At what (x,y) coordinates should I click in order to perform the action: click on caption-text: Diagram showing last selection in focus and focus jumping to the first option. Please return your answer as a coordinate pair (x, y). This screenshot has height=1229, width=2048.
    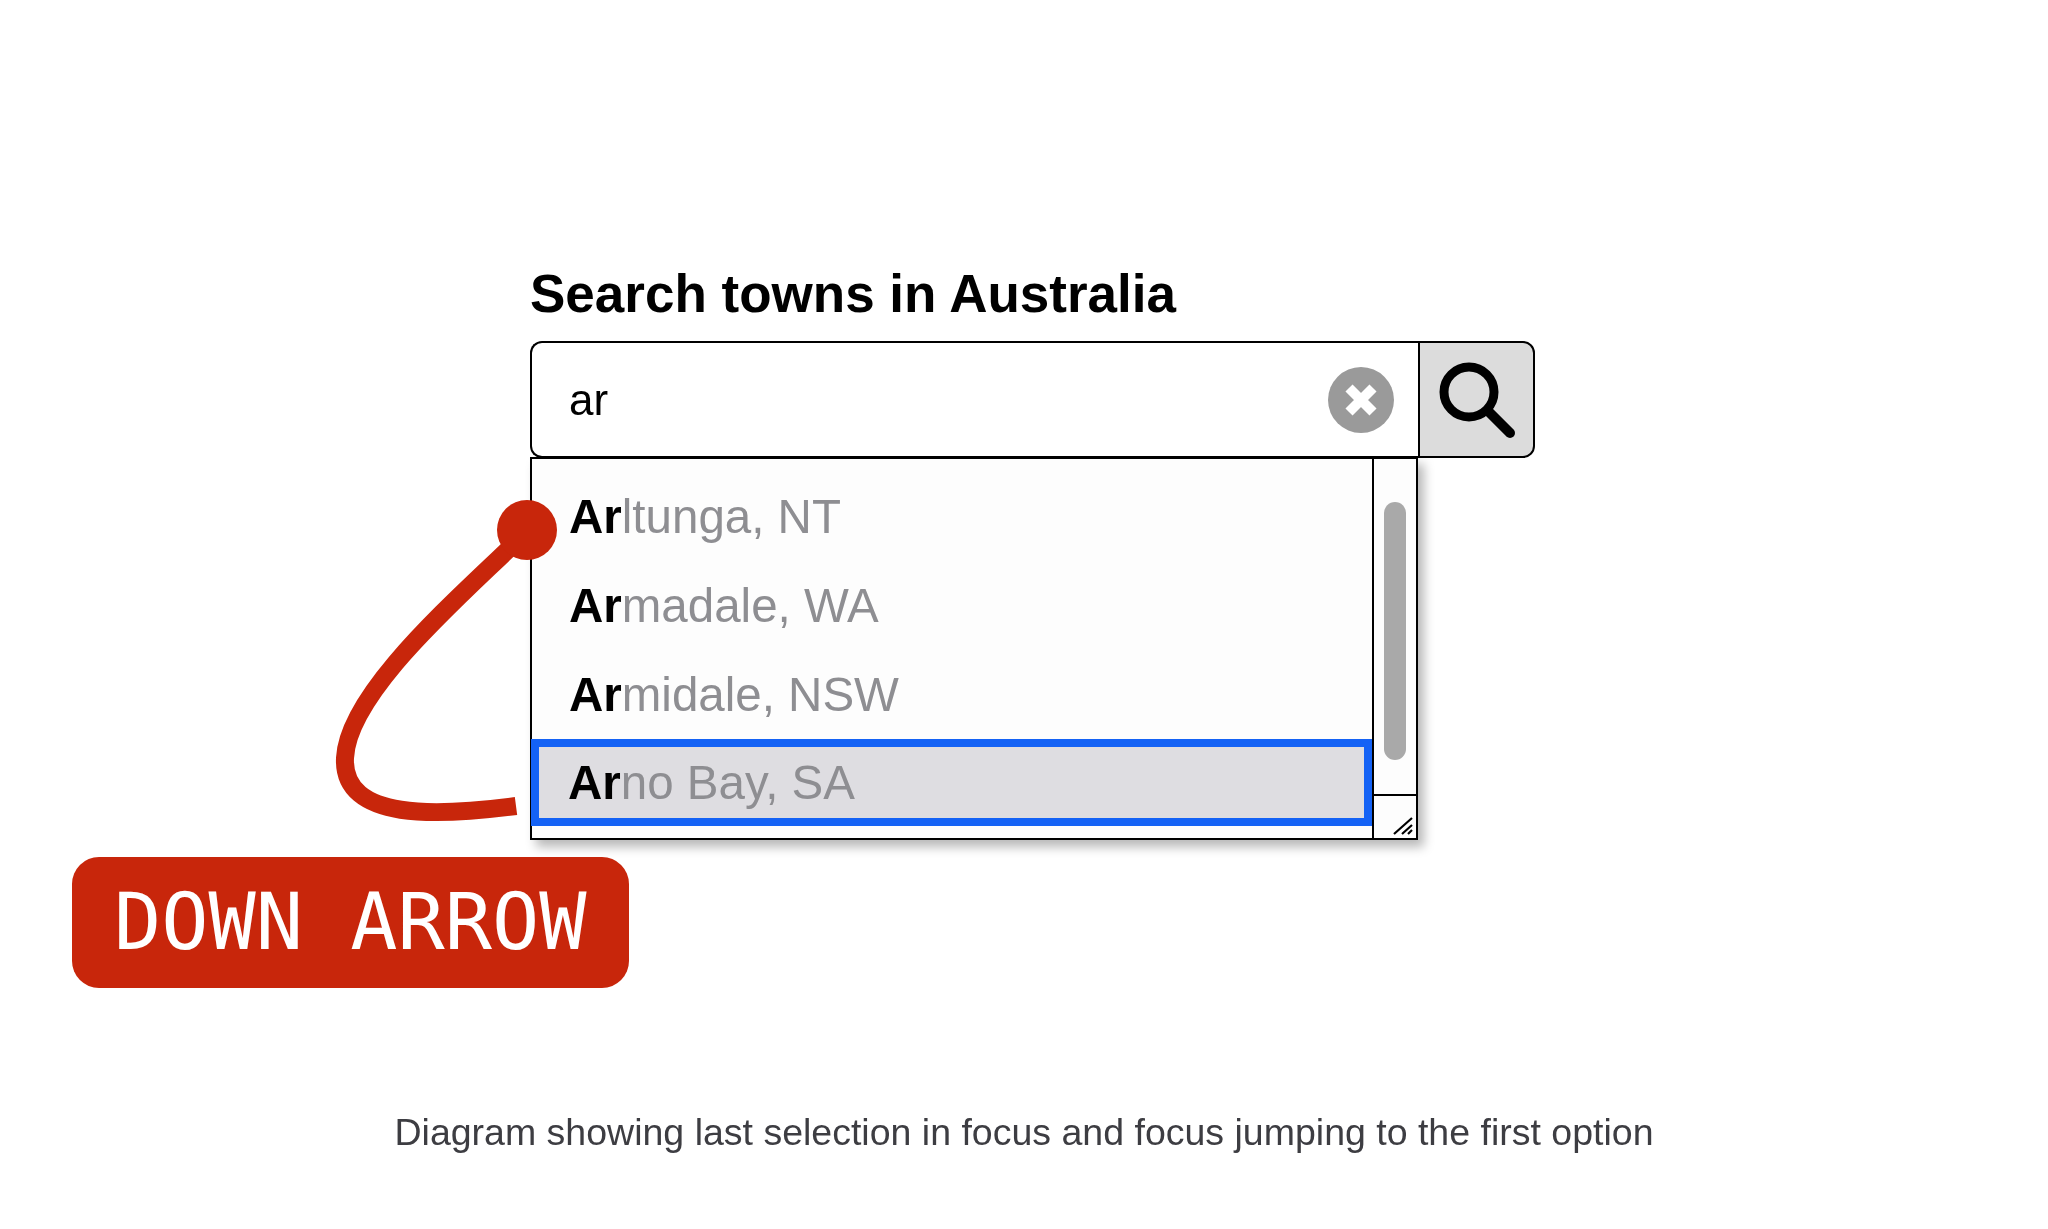
    Looking at the image, I should click on (1024, 1132).